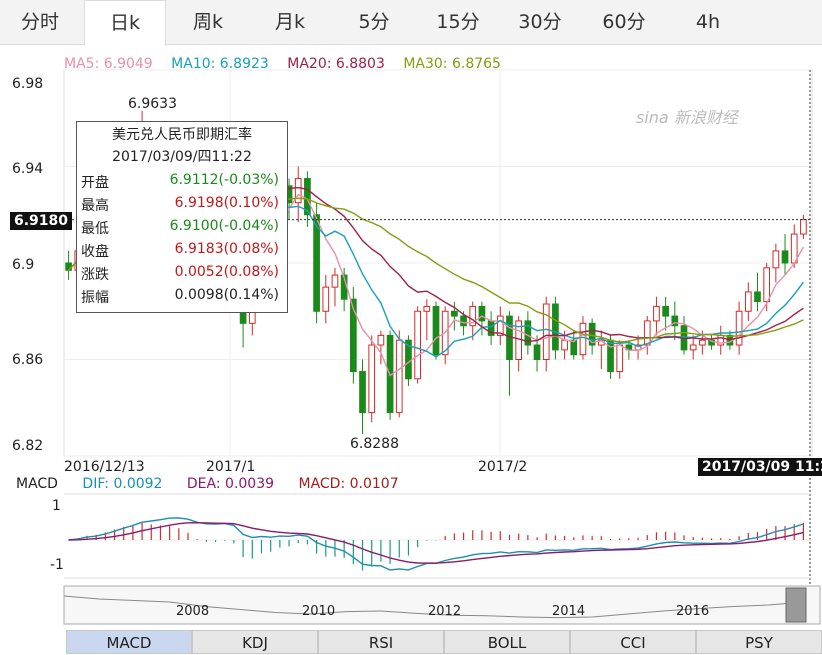  I want to click on macd-tick-neg1: -1, so click(57, 565).